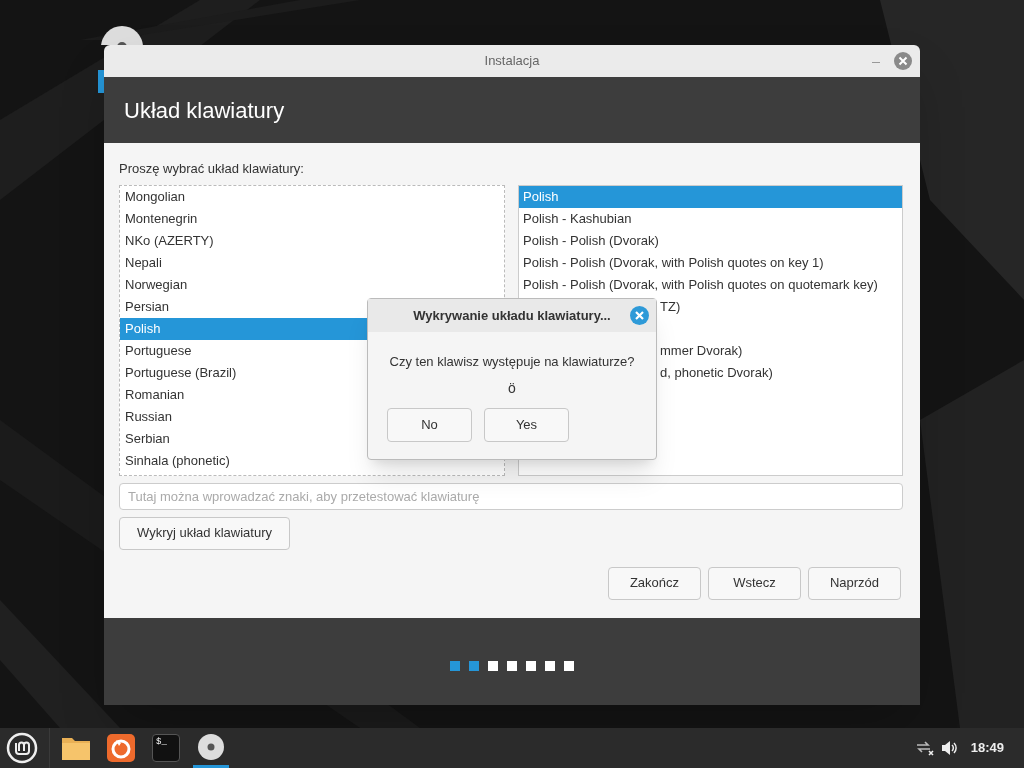 The height and width of the screenshot is (768, 1024). Describe the element at coordinates (710, 262) in the screenshot. I see `list-item: Polish - Polish (Dvorak, with Polish quotes on key 1)` at that location.